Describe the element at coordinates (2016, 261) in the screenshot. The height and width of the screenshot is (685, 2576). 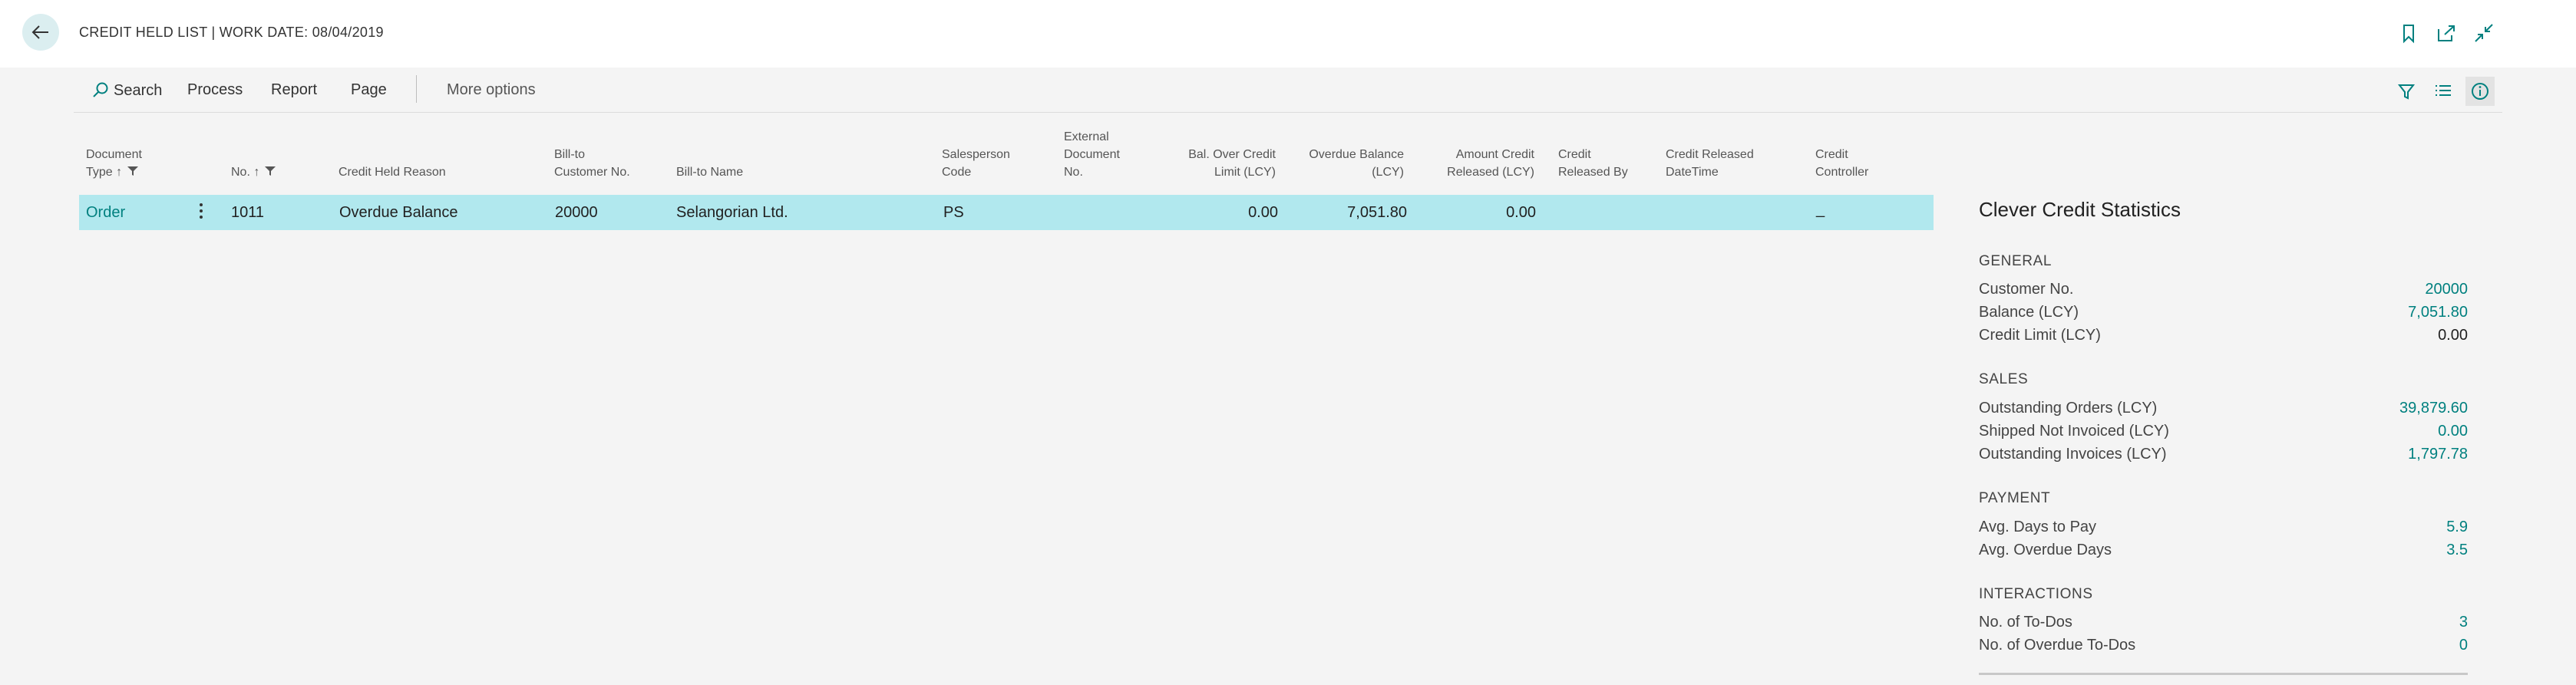
I see `factbox-section-general: GENERAL` at that location.